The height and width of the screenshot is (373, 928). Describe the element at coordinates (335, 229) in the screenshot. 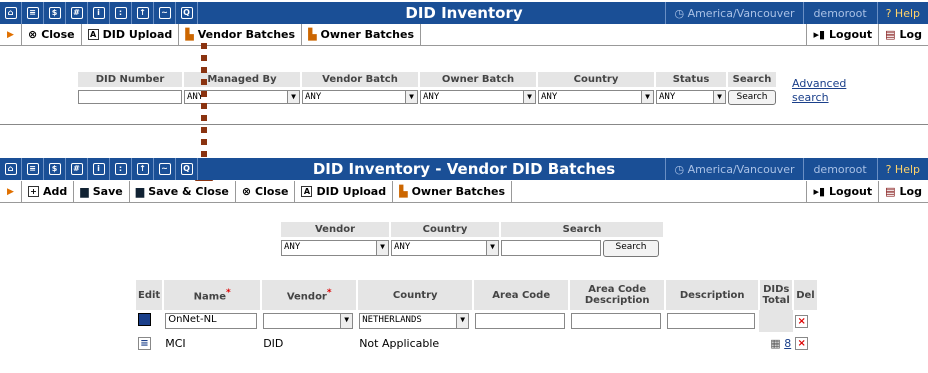

I see `header-vendor: Vendor` at that location.